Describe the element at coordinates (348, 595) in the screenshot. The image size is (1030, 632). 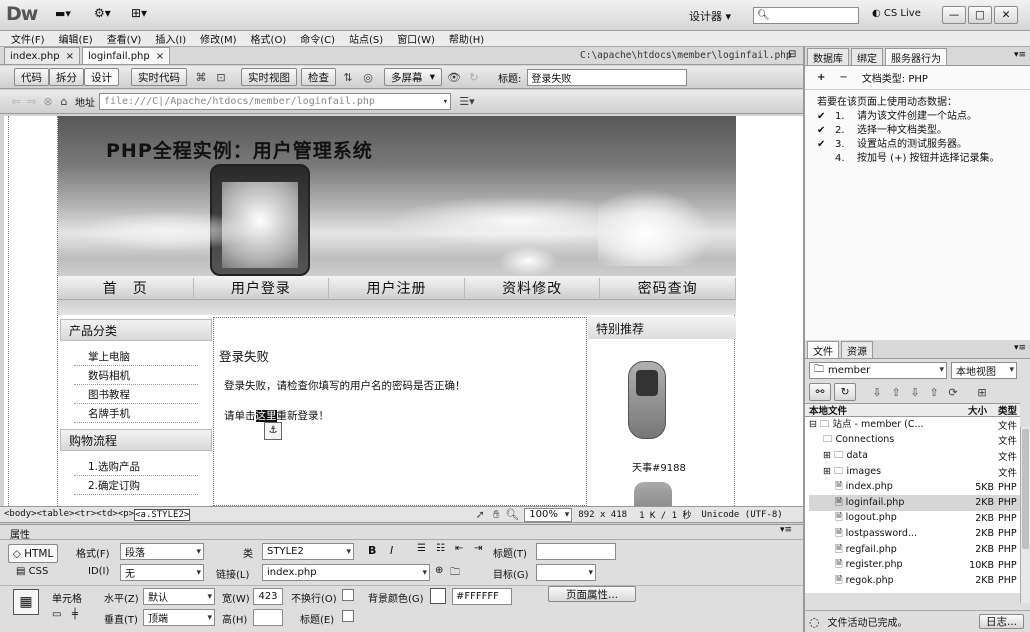
I see `nowrap-checkbox` at that location.